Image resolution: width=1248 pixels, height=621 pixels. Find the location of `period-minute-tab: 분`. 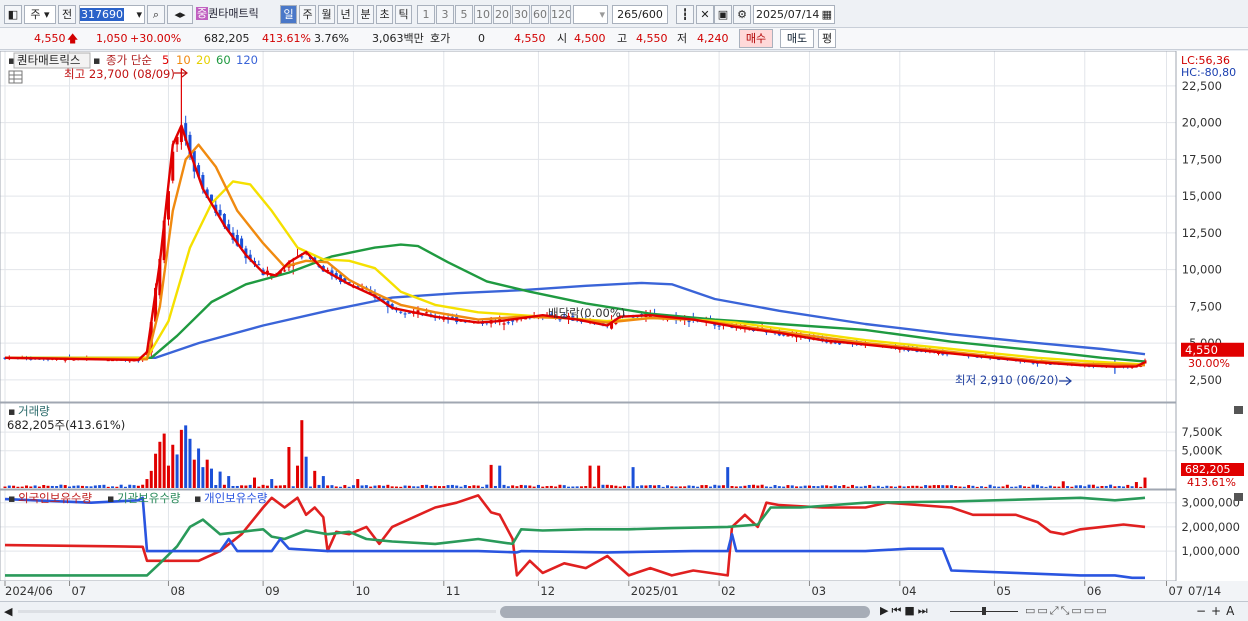

period-minute-tab: 분 is located at coordinates (365, 14).